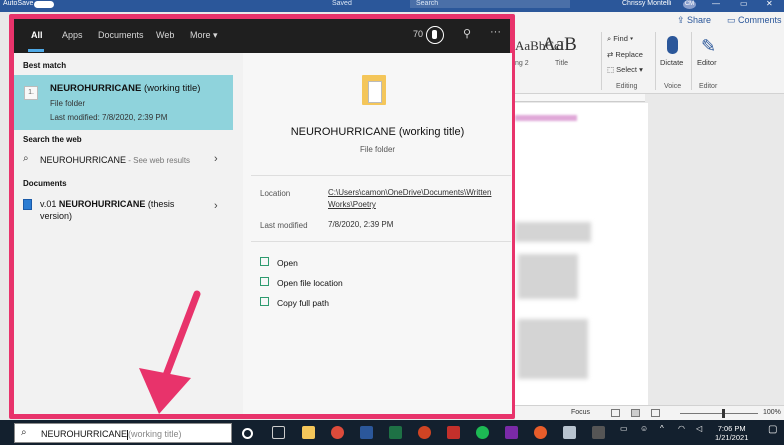 The height and width of the screenshot is (445, 784). What do you see at coordinates (754, 20) in the screenshot?
I see `comments-button: ▭ Comments` at bounding box center [754, 20].